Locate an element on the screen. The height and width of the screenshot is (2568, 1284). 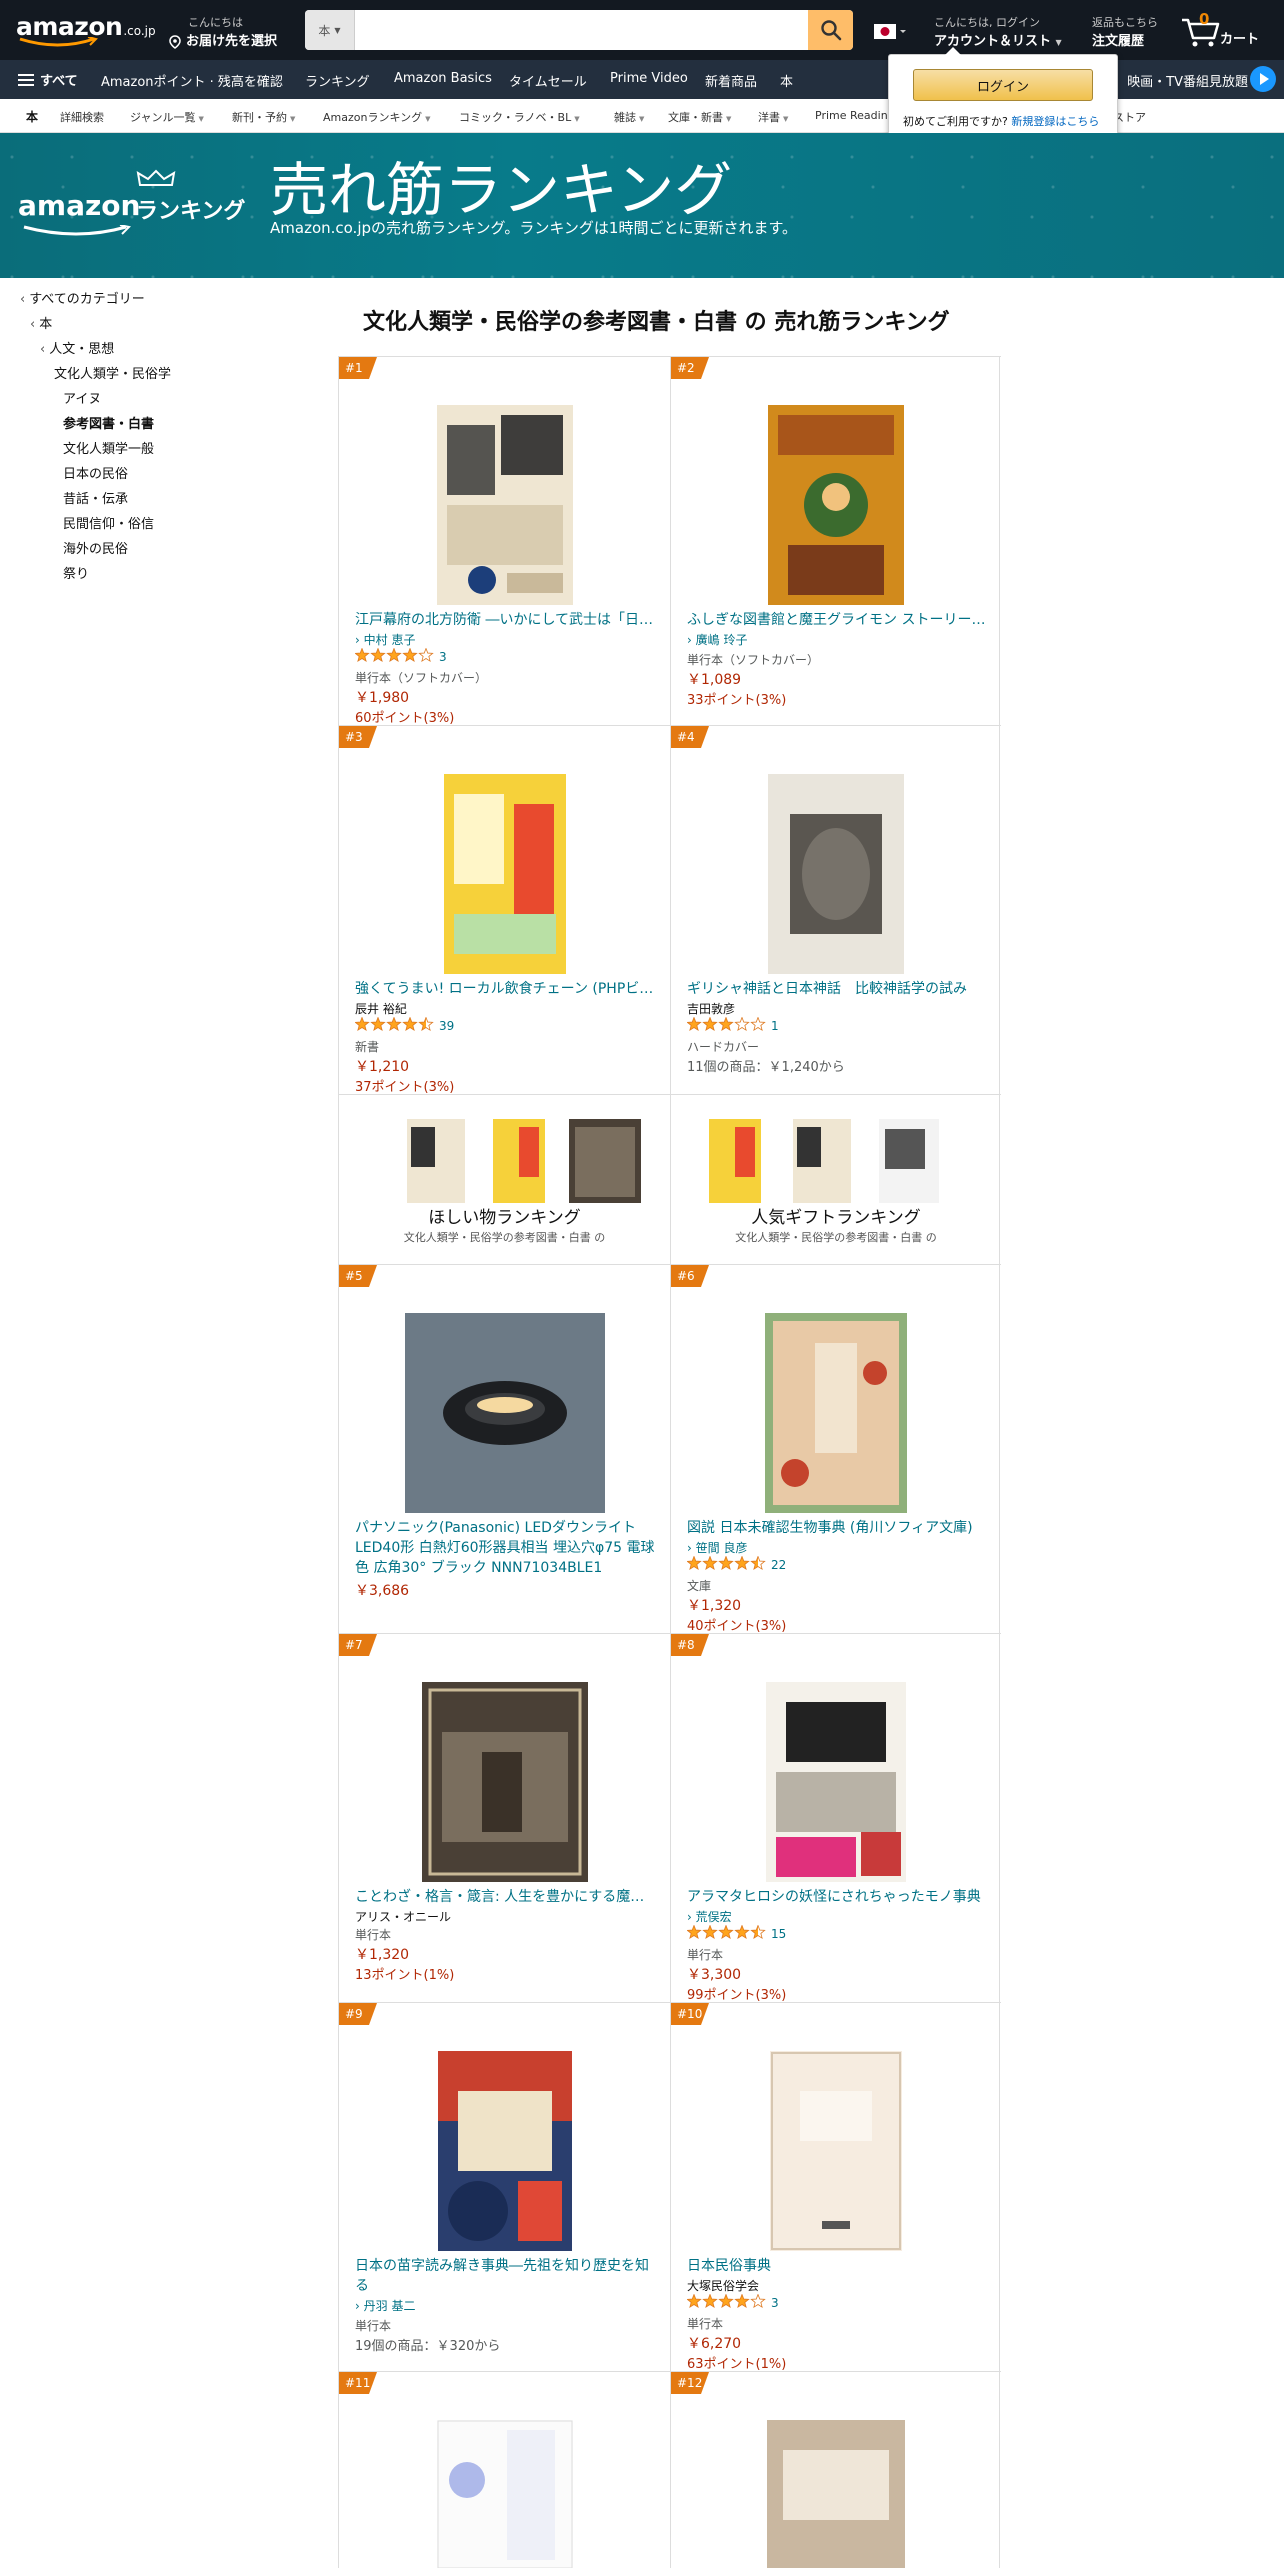
nav-item-prime-video: Prime Video is located at coordinates (649, 78).